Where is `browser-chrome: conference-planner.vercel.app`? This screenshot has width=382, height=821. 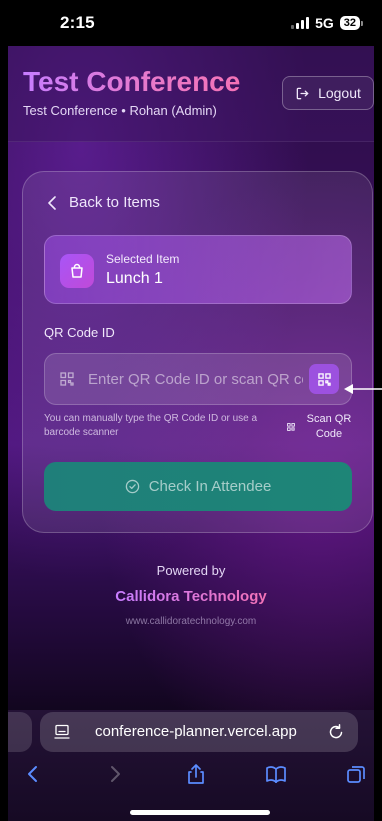 browser-chrome: conference-planner.vercel.app is located at coordinates (191, 765).